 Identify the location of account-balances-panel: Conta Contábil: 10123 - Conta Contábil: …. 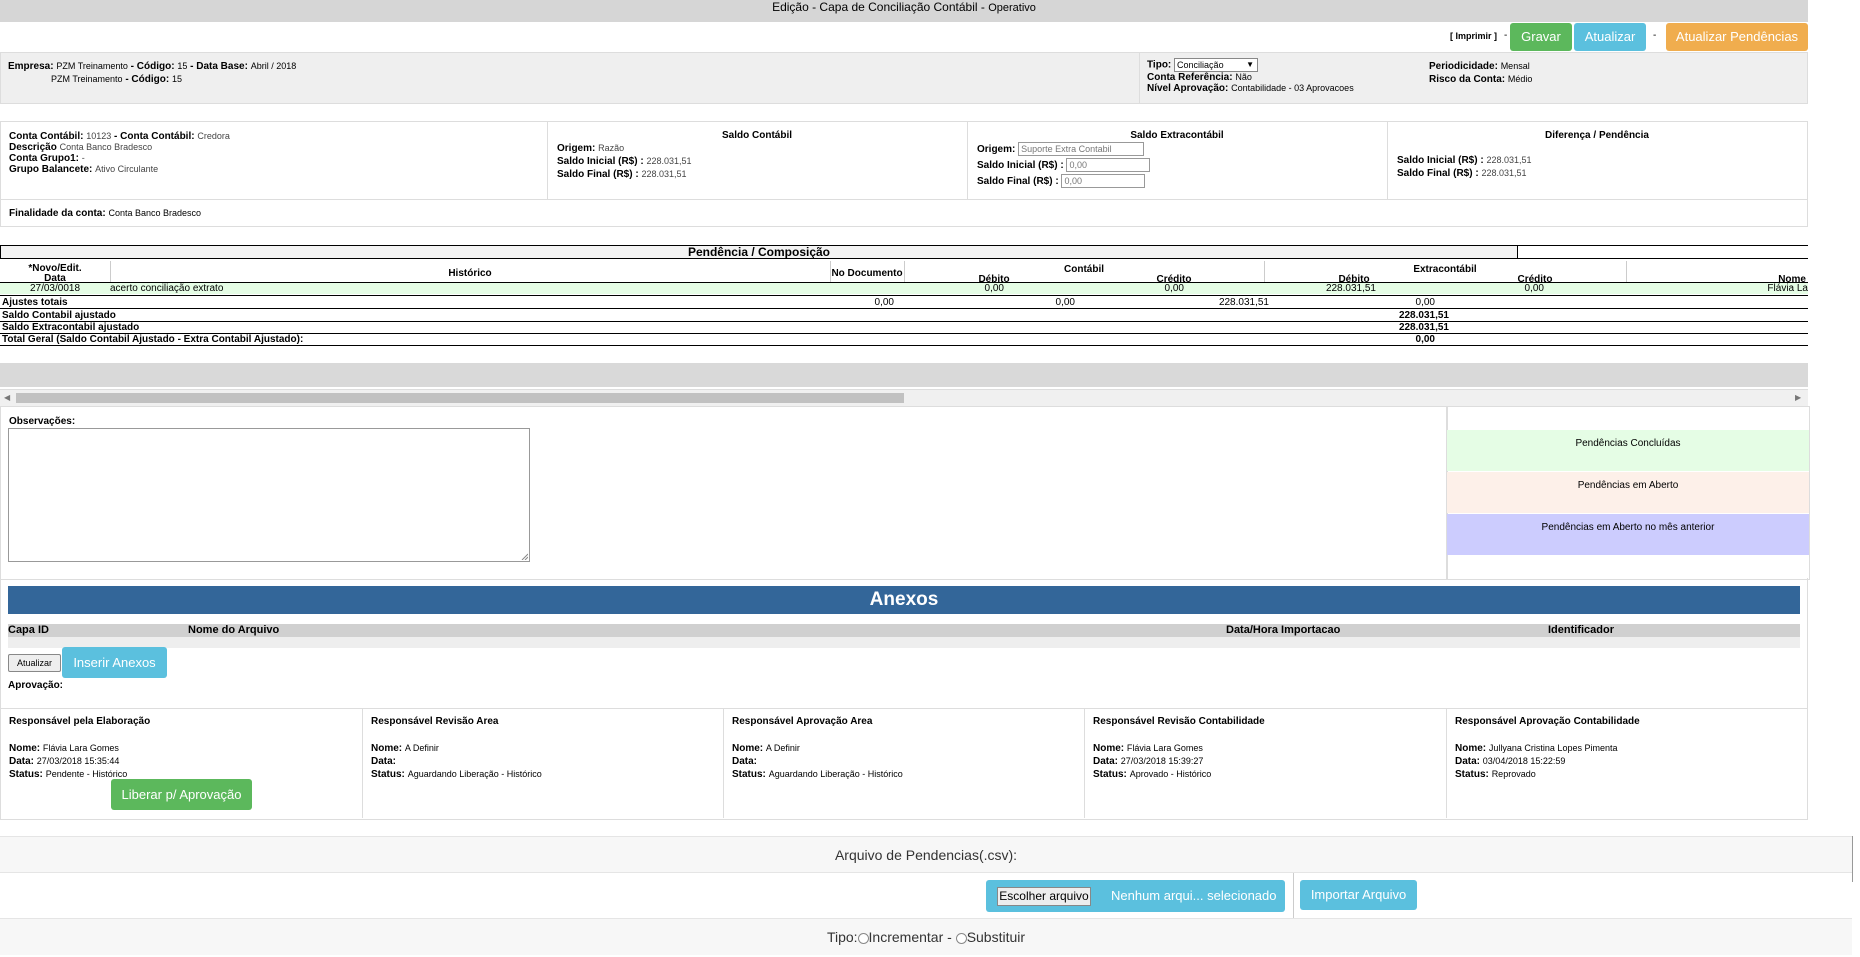
(904, 174).